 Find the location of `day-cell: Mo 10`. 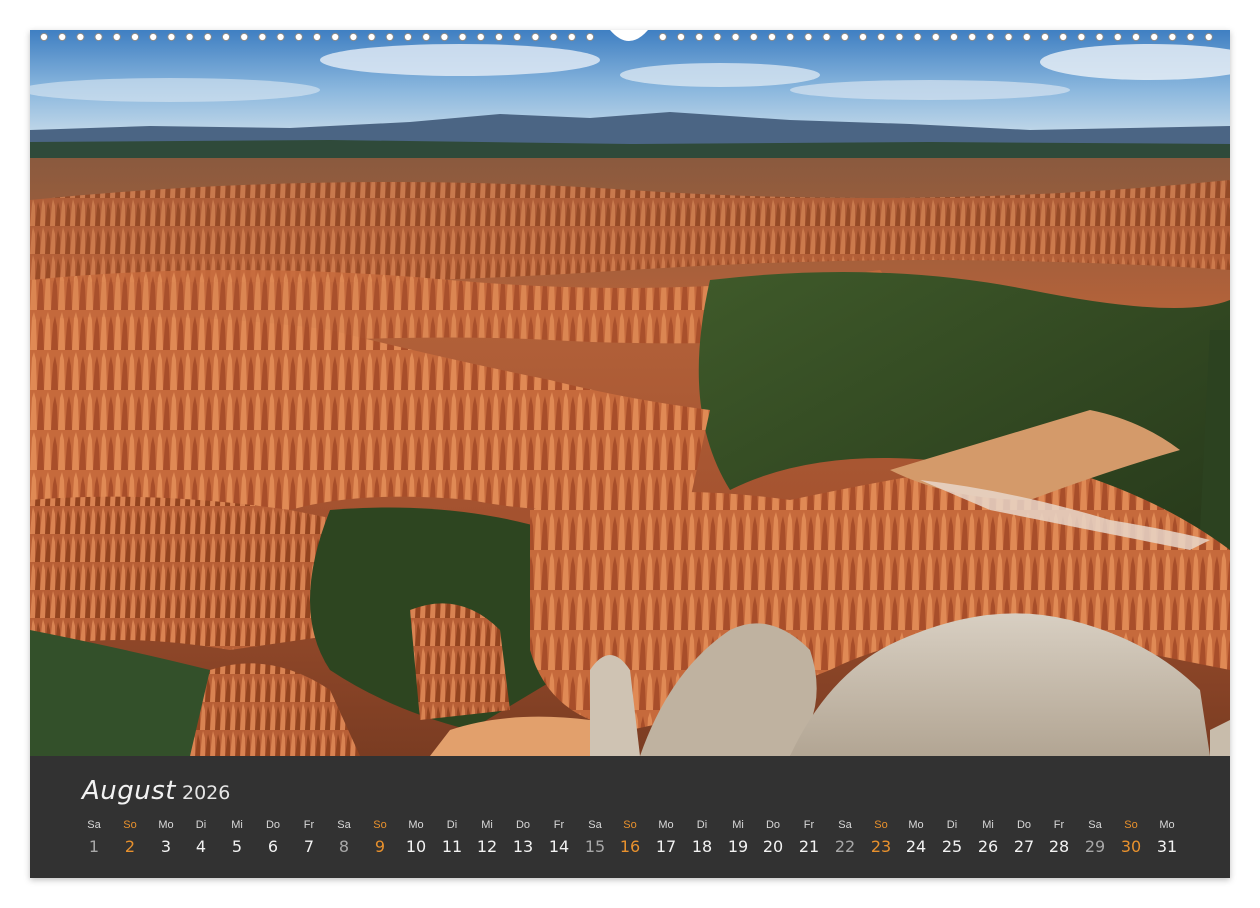

day-cell: Mo 10 is located at coordinates (416, 837).